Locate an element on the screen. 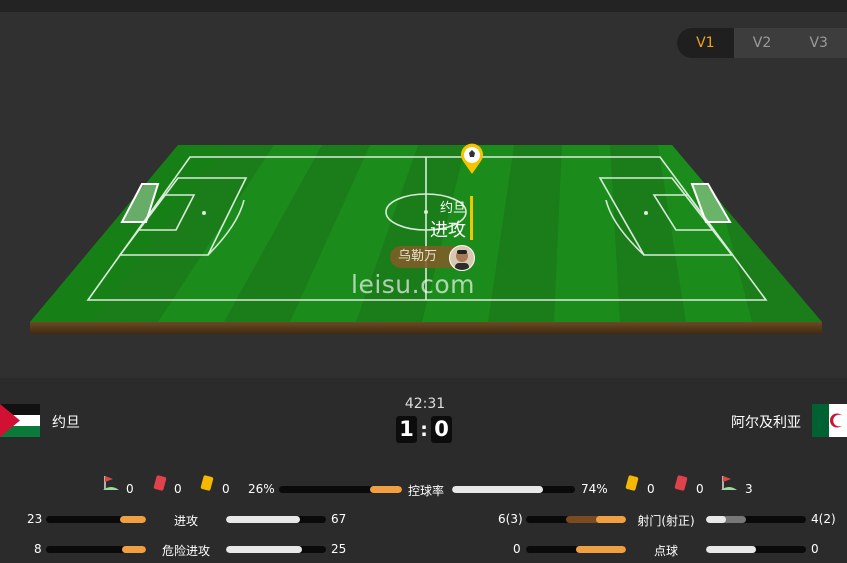  away-attacks: 67 is located at coordinates (339, 519).